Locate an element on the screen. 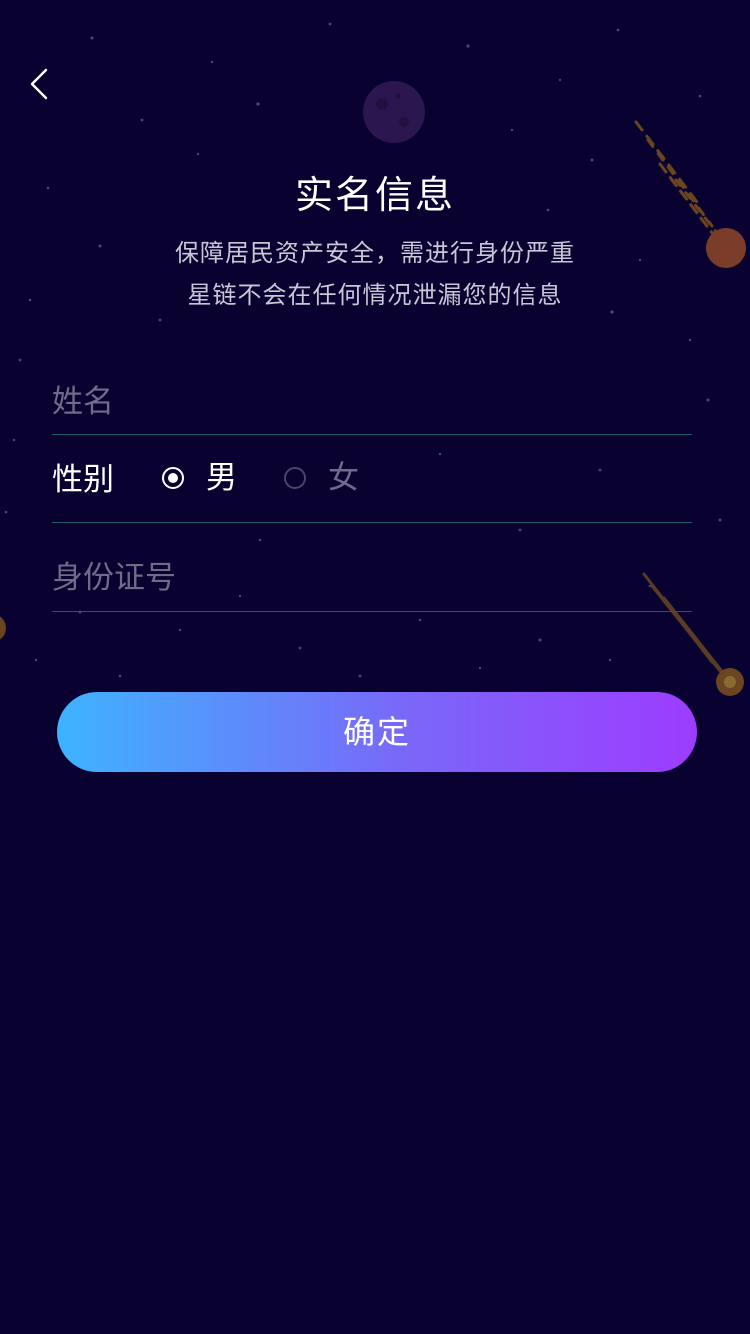  id-number-input is located at coordinates (372, 578).